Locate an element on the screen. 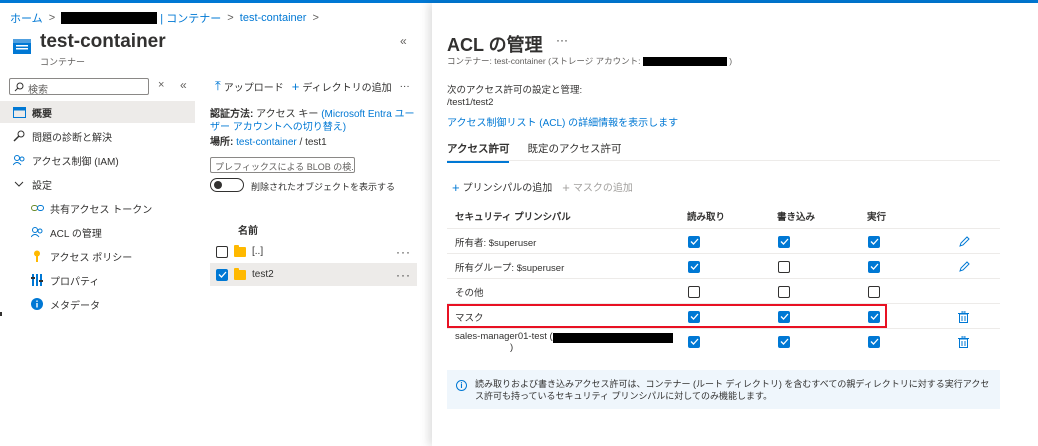 This screenshot has width=1038, height=446. close-icon: × is located at coordinates (161, 85).